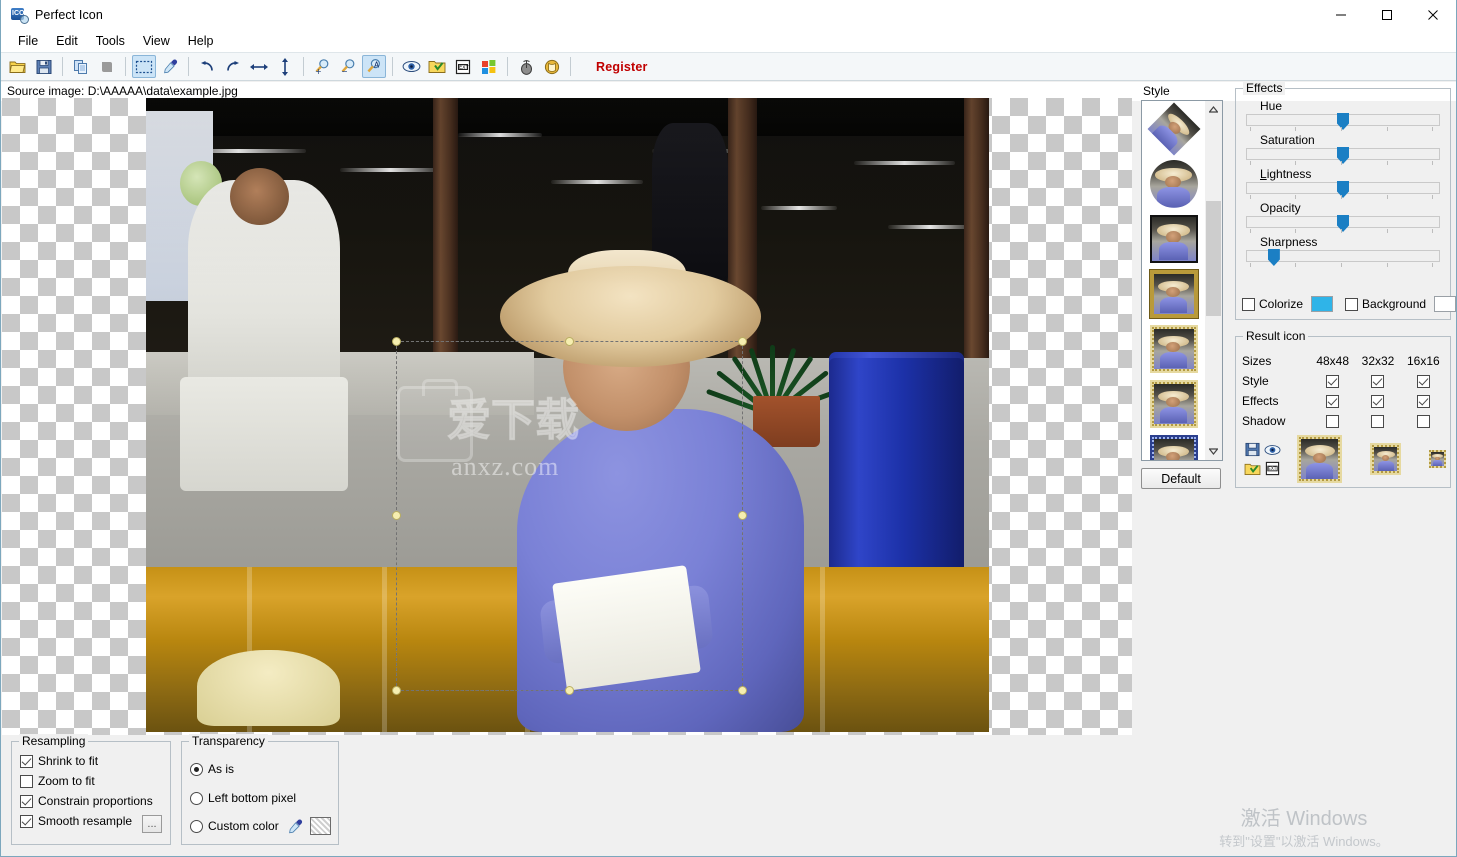 Image resolution: width=1457 pixels, height=857 pixels. I want to click on svg-text: EXT, so click(1272, 469).